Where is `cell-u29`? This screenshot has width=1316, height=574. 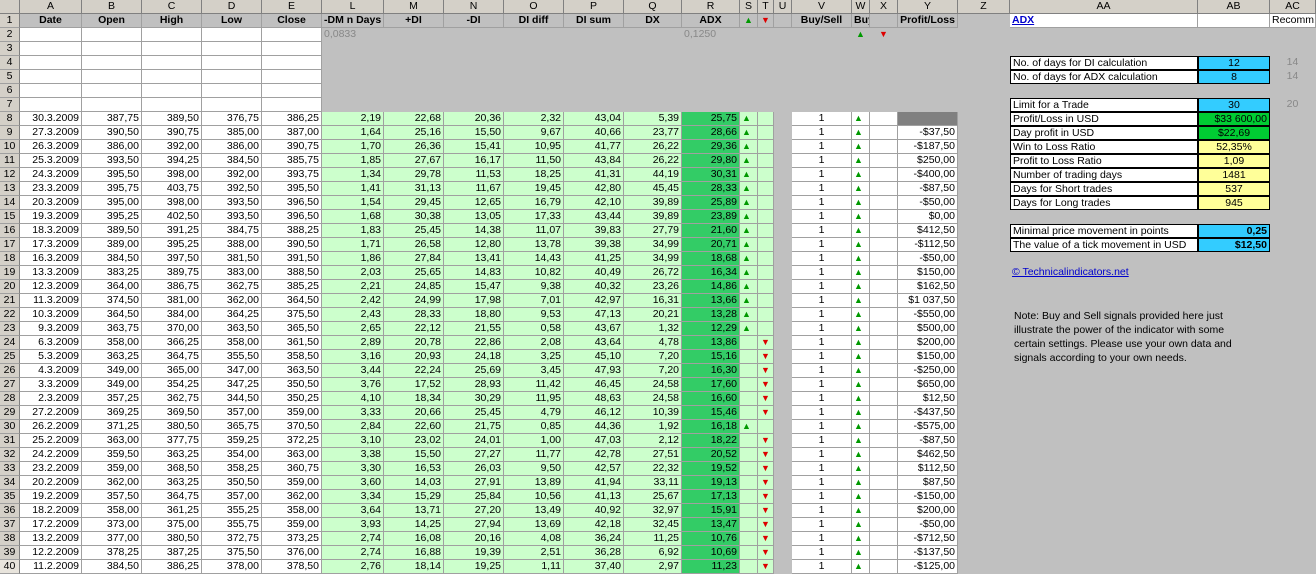
cell-u29 is located at coordinates (783, 413).